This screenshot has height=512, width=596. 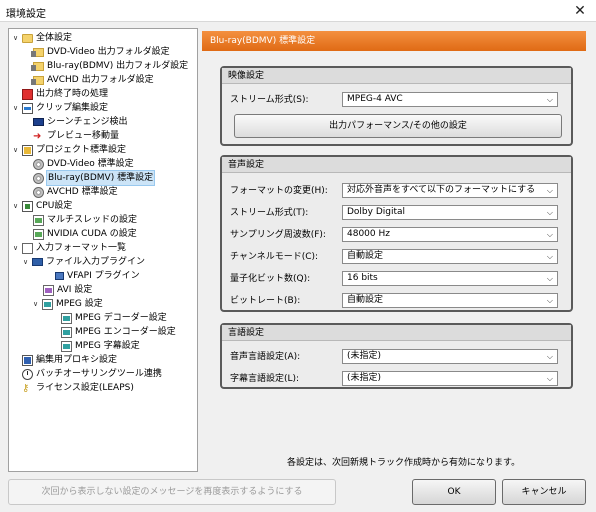 I want to click on tree-item-cpu: ∨ CPU設定, so click(x=41, y=206).